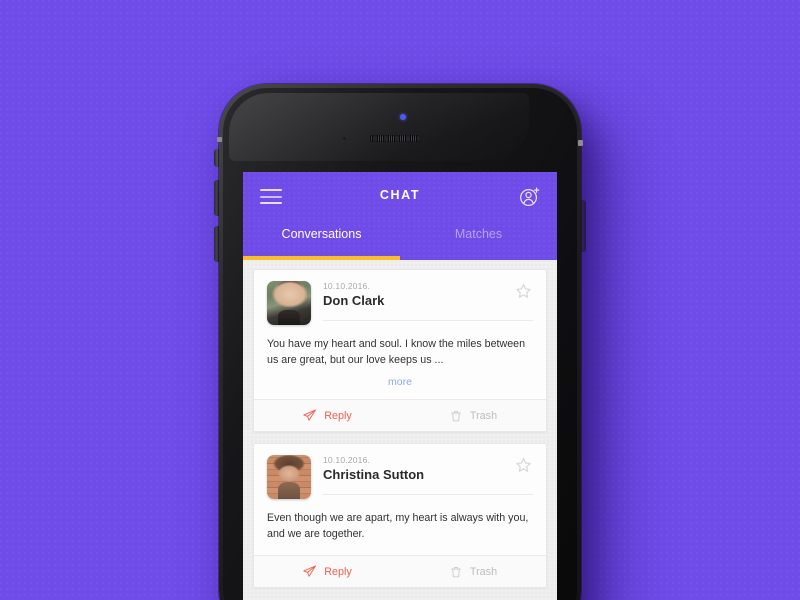  Describe the element at coordinates (219, 139) in the screenshot. I see `phone-antenna-line-left` at that location.